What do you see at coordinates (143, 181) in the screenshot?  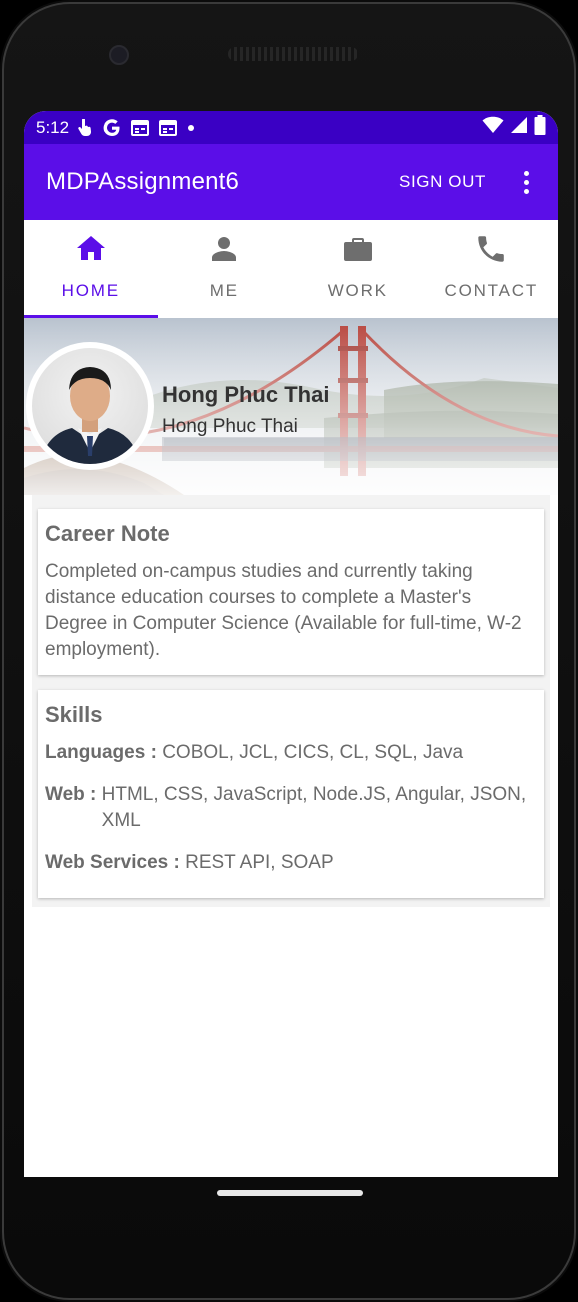 I see `app-title: MDPAssignment6` at bounding box center [143, 181].